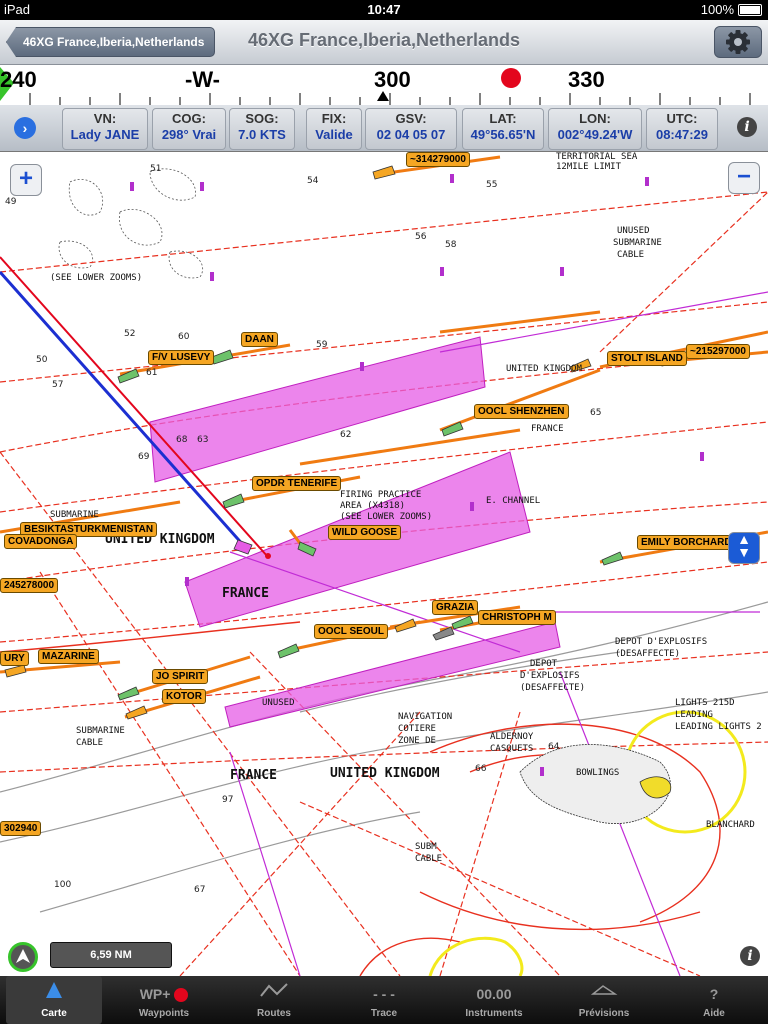  I want to click on forecast-icon, so click(604, 994).